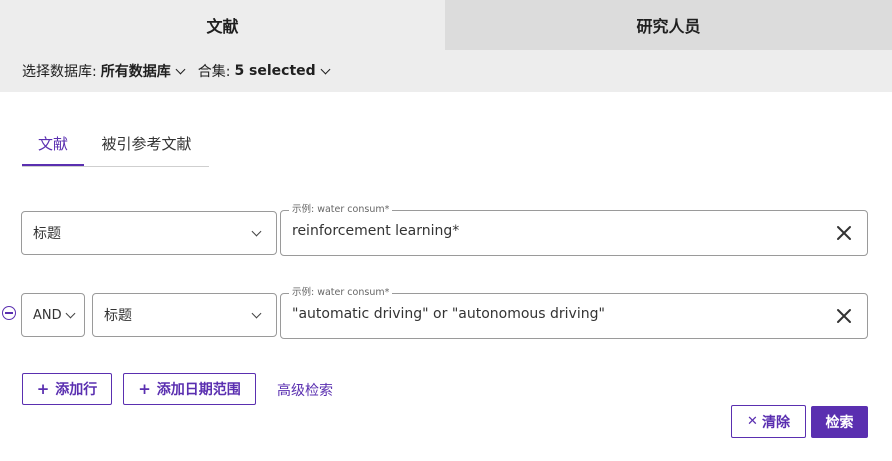 The width and height of the screenshot is (892, 461). Describe the element at coordinates (275, 71) in the screenshot. I see `collection-value: 5 selected` at that location.